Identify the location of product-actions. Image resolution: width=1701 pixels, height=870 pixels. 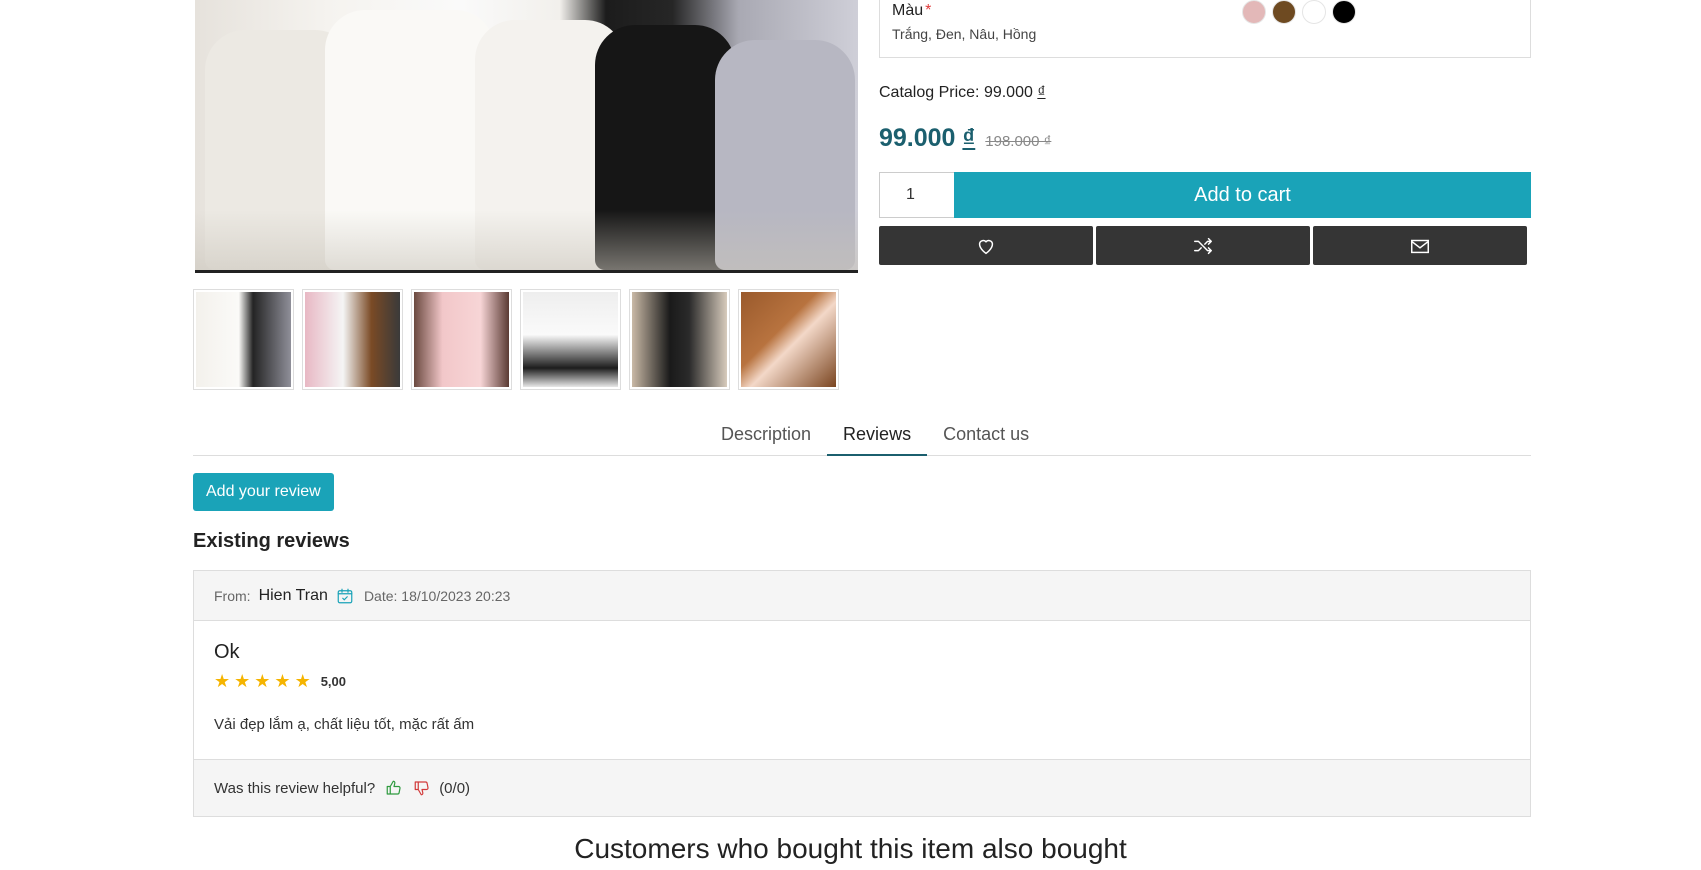
(1203, 245).